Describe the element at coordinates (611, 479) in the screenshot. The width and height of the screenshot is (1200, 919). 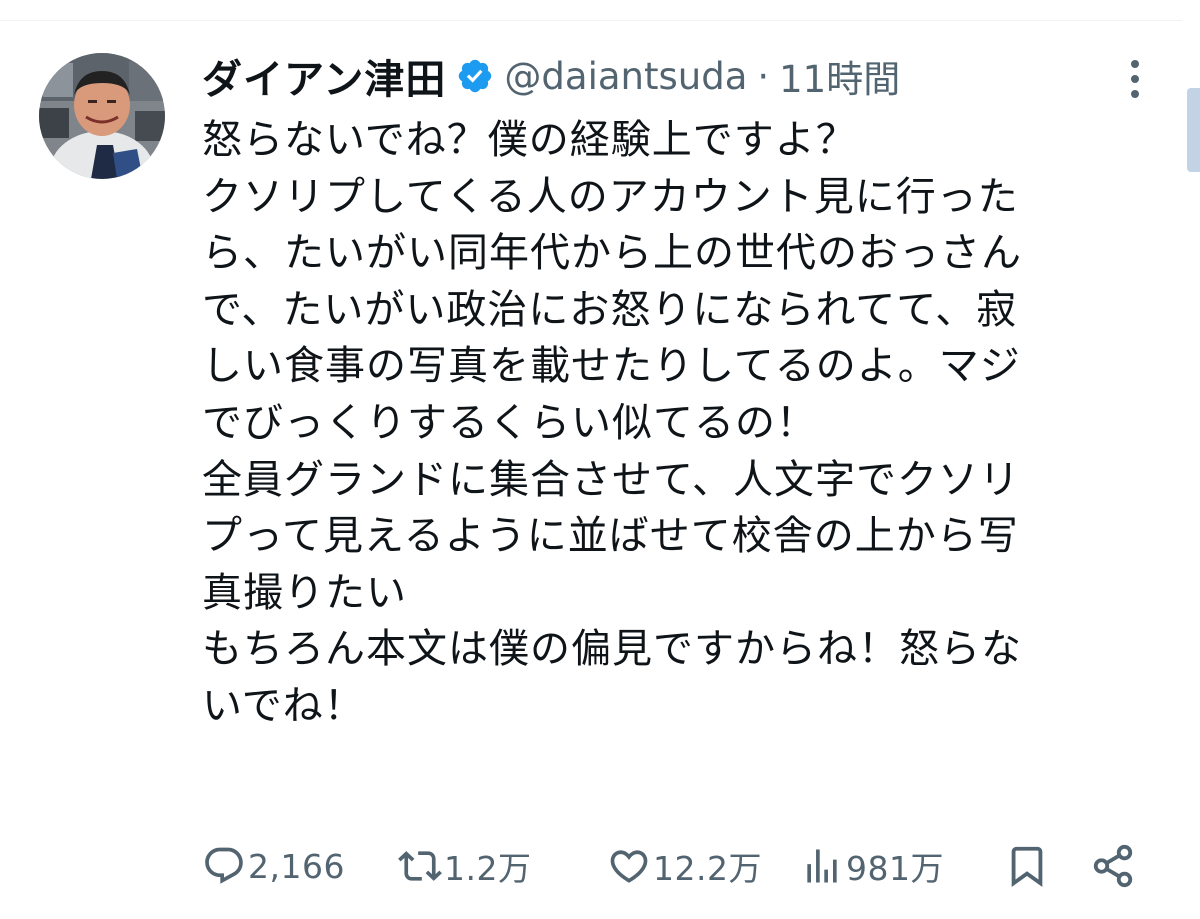
I see `tweet-text-line: 全員グランドに集合させて、人文字でクソリ` at that location.